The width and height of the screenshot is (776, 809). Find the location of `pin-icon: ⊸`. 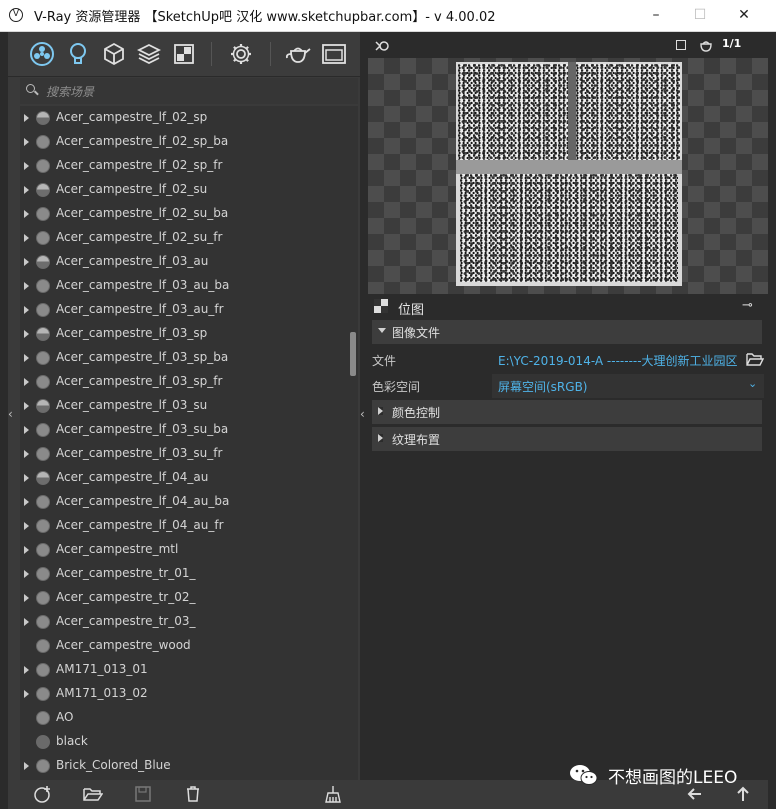

pin-icon: ⊸ is located at coordinates (747, 305).